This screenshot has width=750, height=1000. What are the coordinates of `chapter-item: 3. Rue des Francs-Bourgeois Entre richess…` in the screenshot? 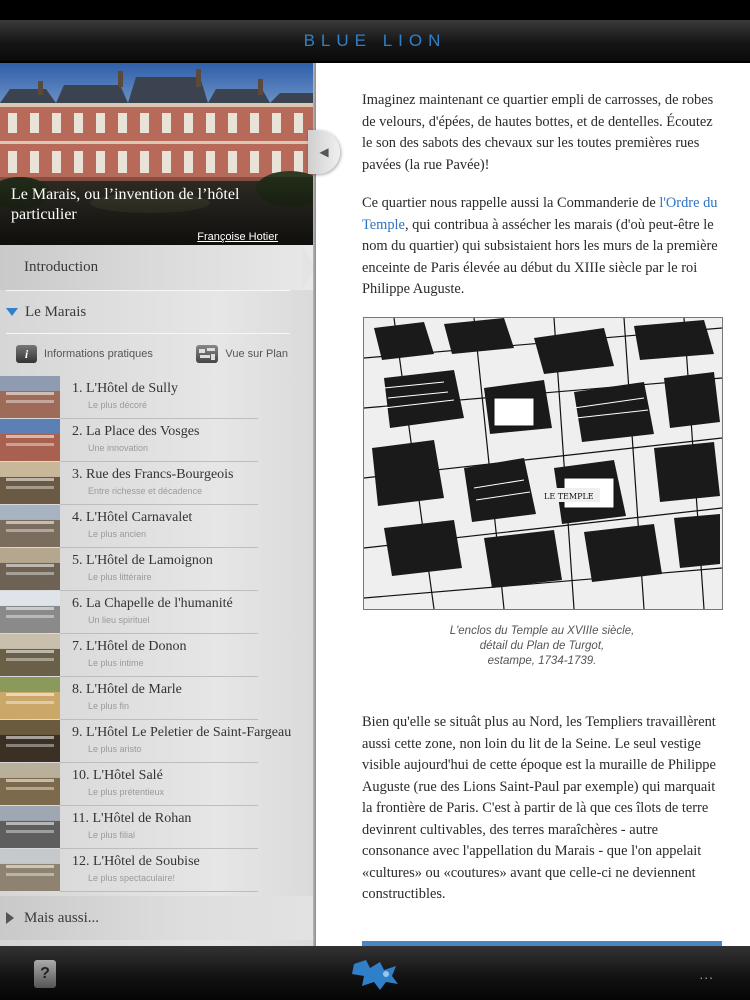 It's located at (157, 483).